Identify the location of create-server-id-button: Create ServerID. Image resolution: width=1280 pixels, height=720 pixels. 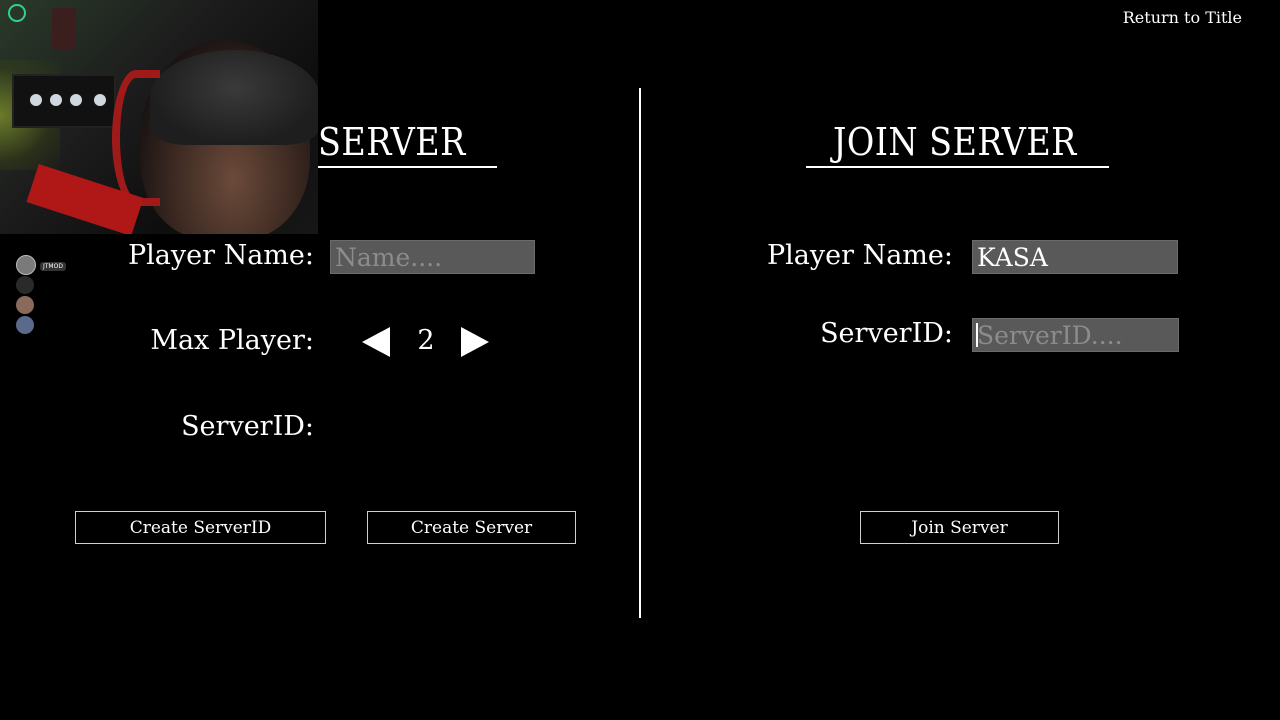
(200, 527).